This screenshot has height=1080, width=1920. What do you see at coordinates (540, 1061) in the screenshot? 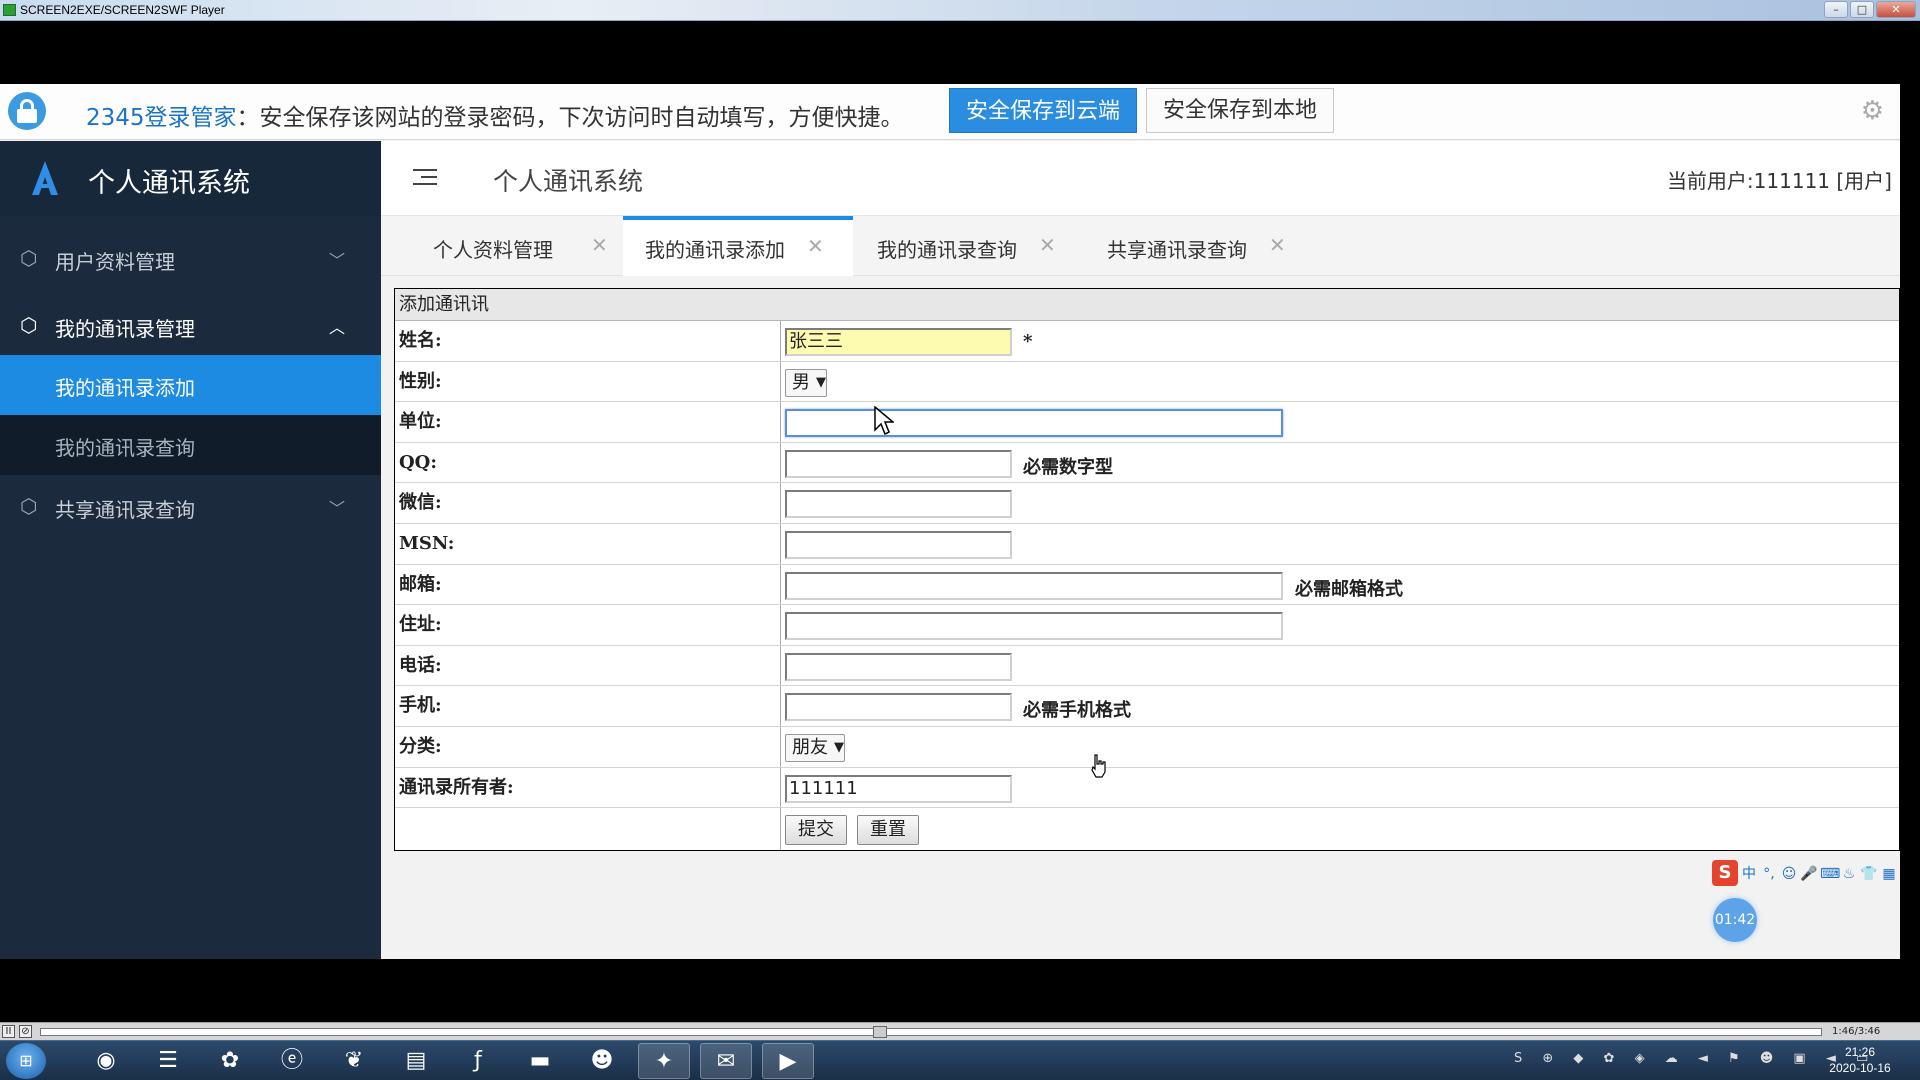
I see `folder-icon: ▬` at bounding box center [540, 1061].